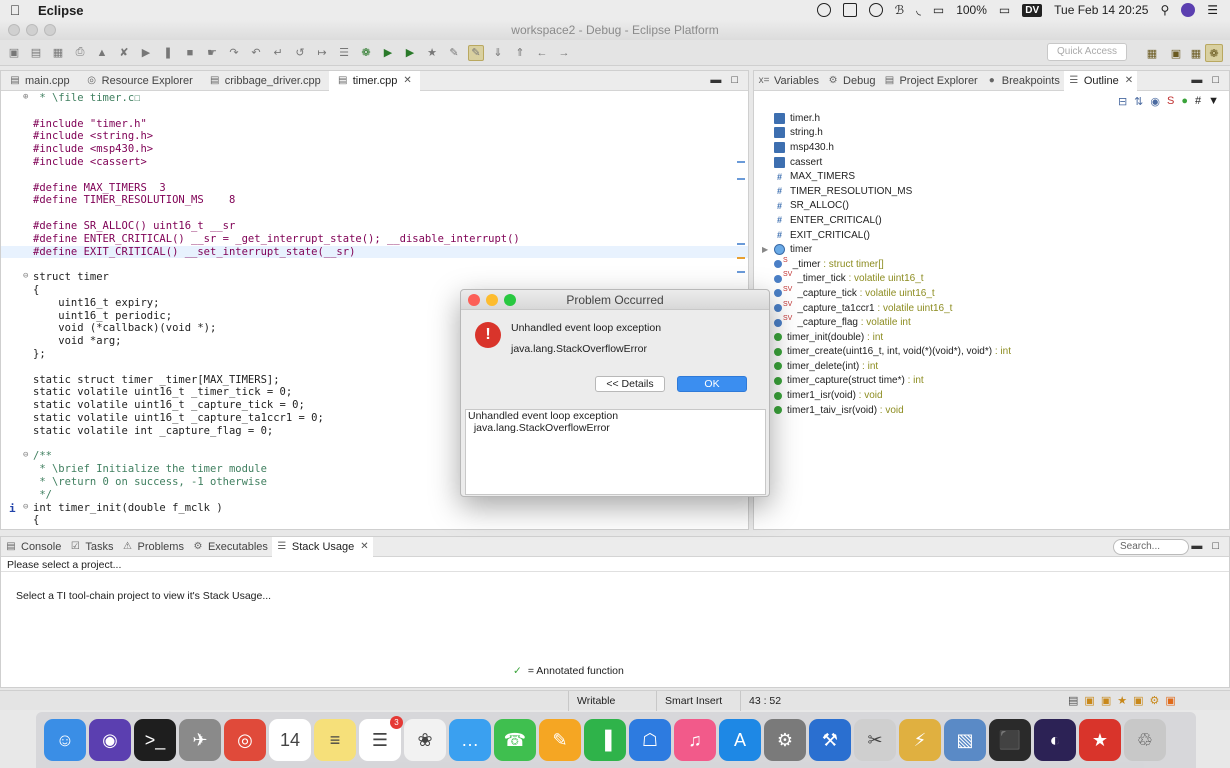  Describe the element at coordinates (65, 740) in the screenshot. I see `finder-icon: ☺` at that location.